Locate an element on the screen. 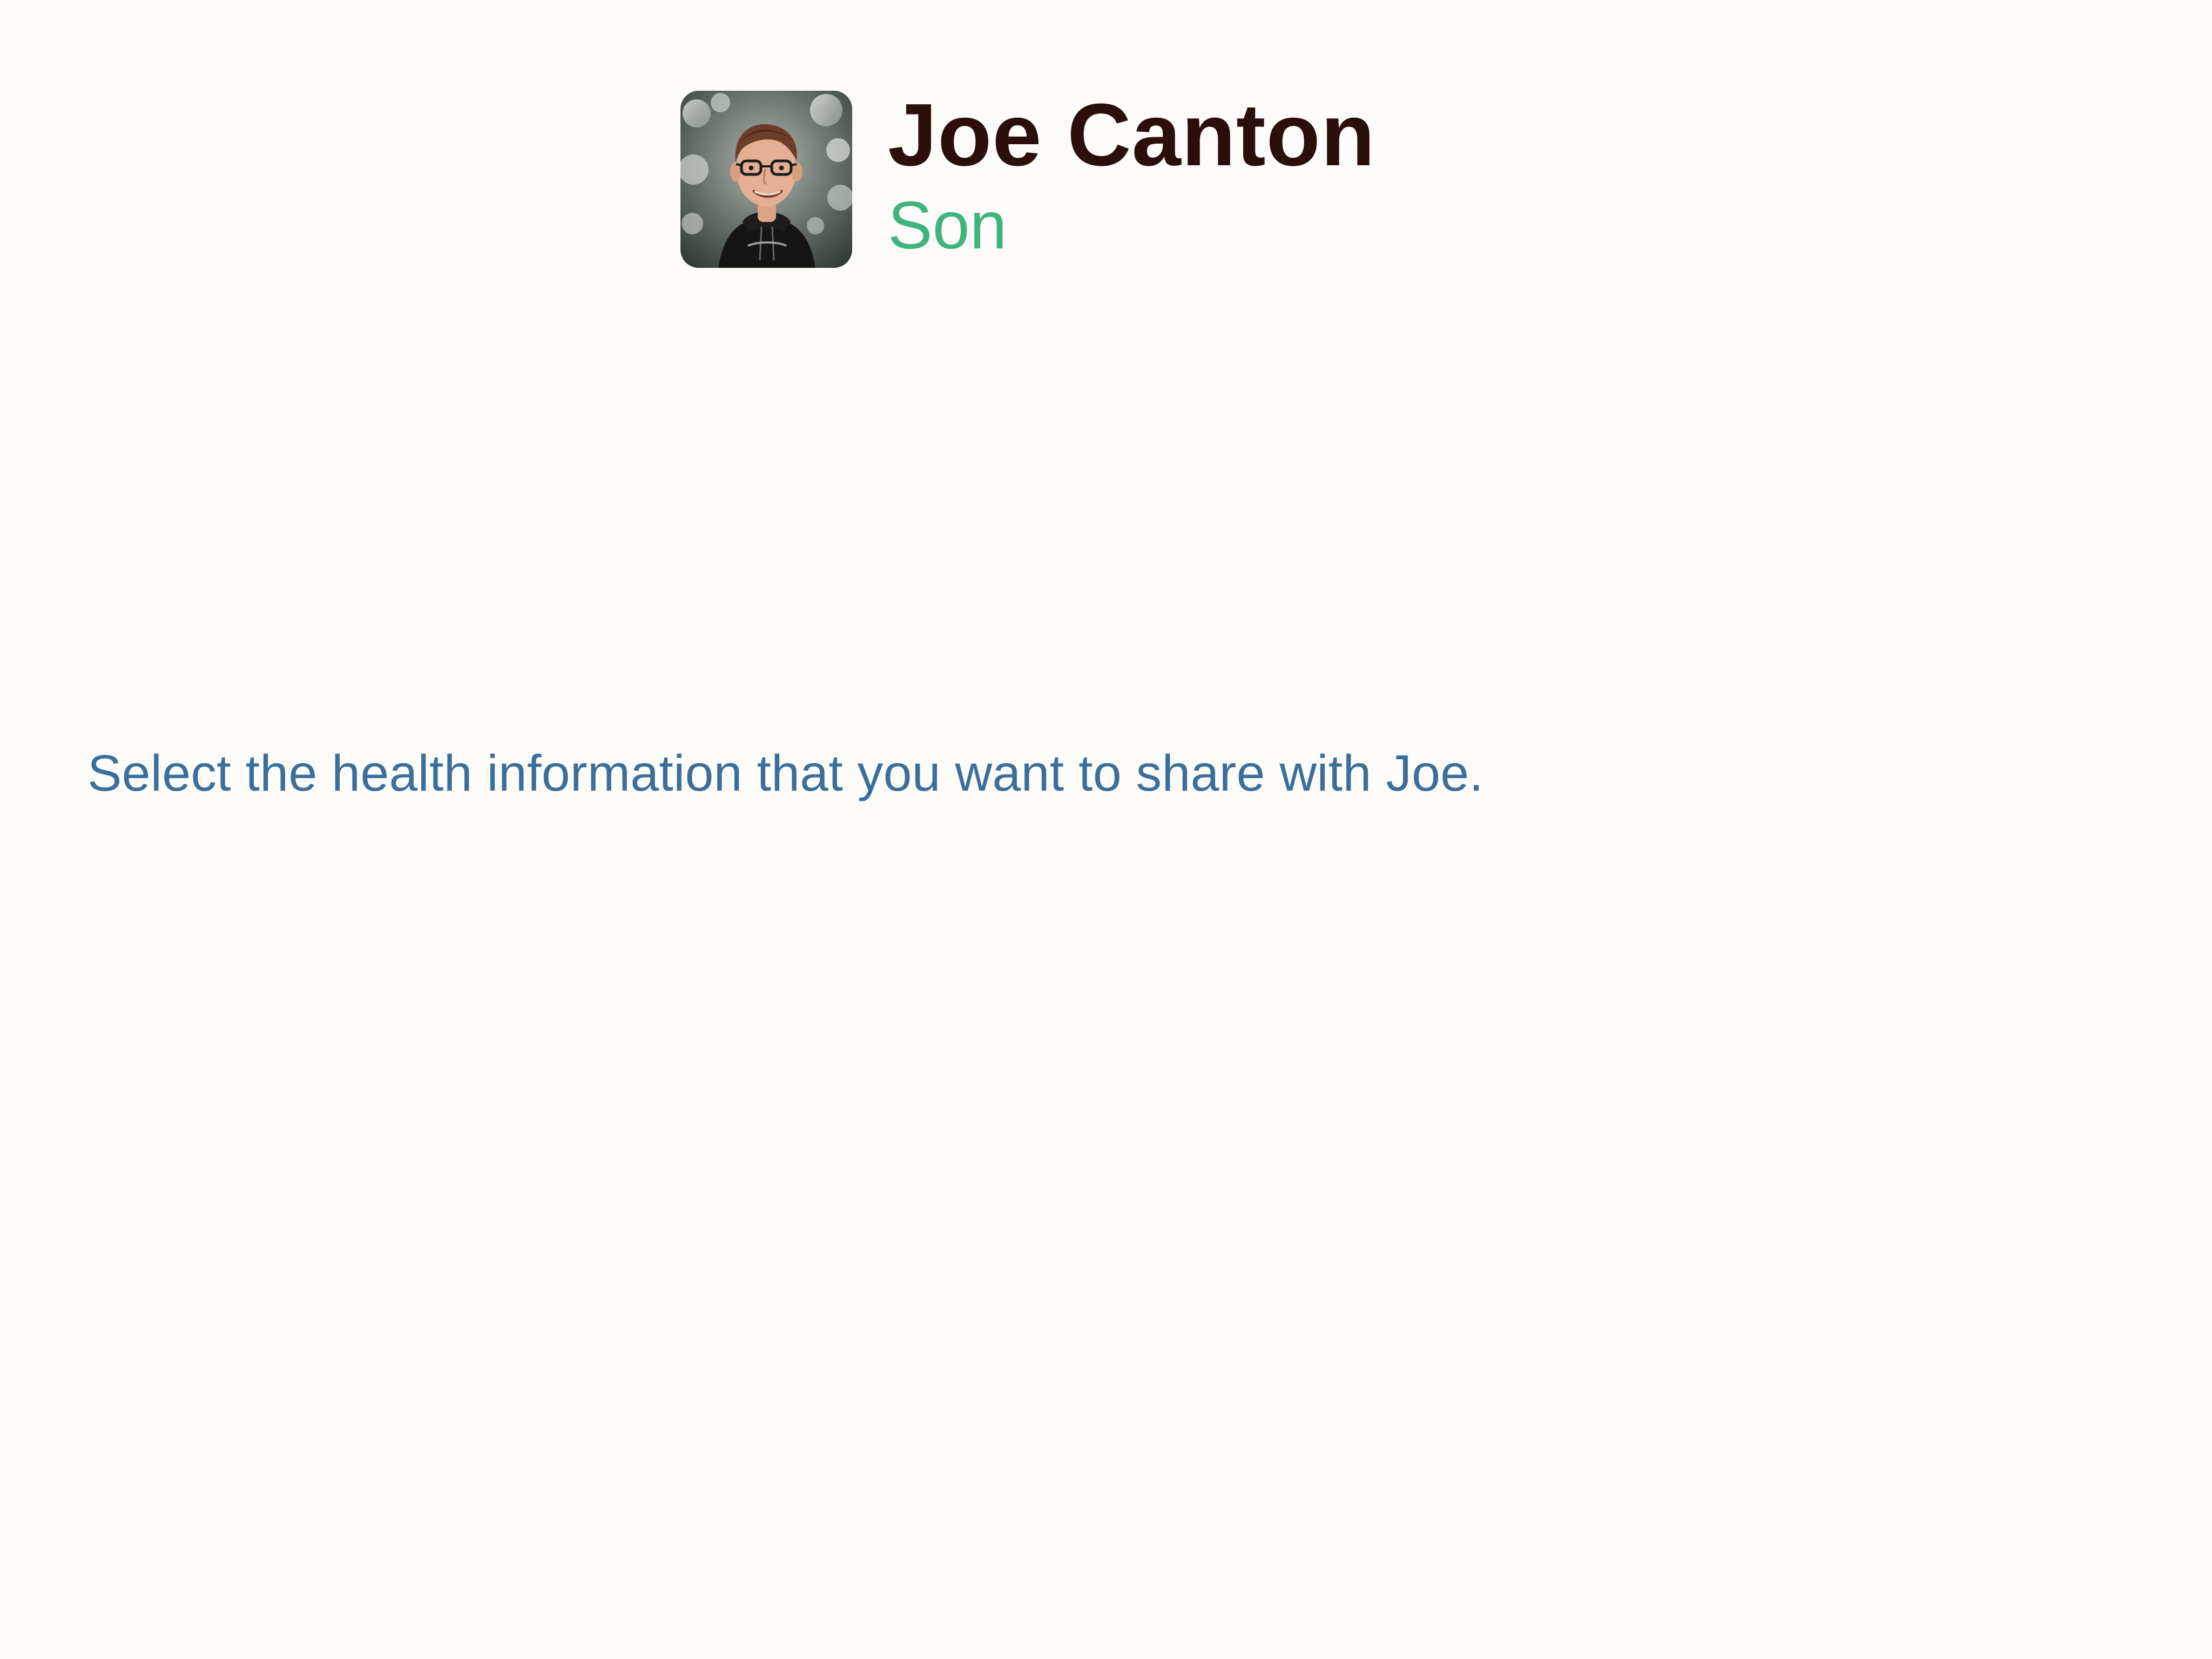  profile-text: Joe Canton Son is located at coordinates (1131, 174).